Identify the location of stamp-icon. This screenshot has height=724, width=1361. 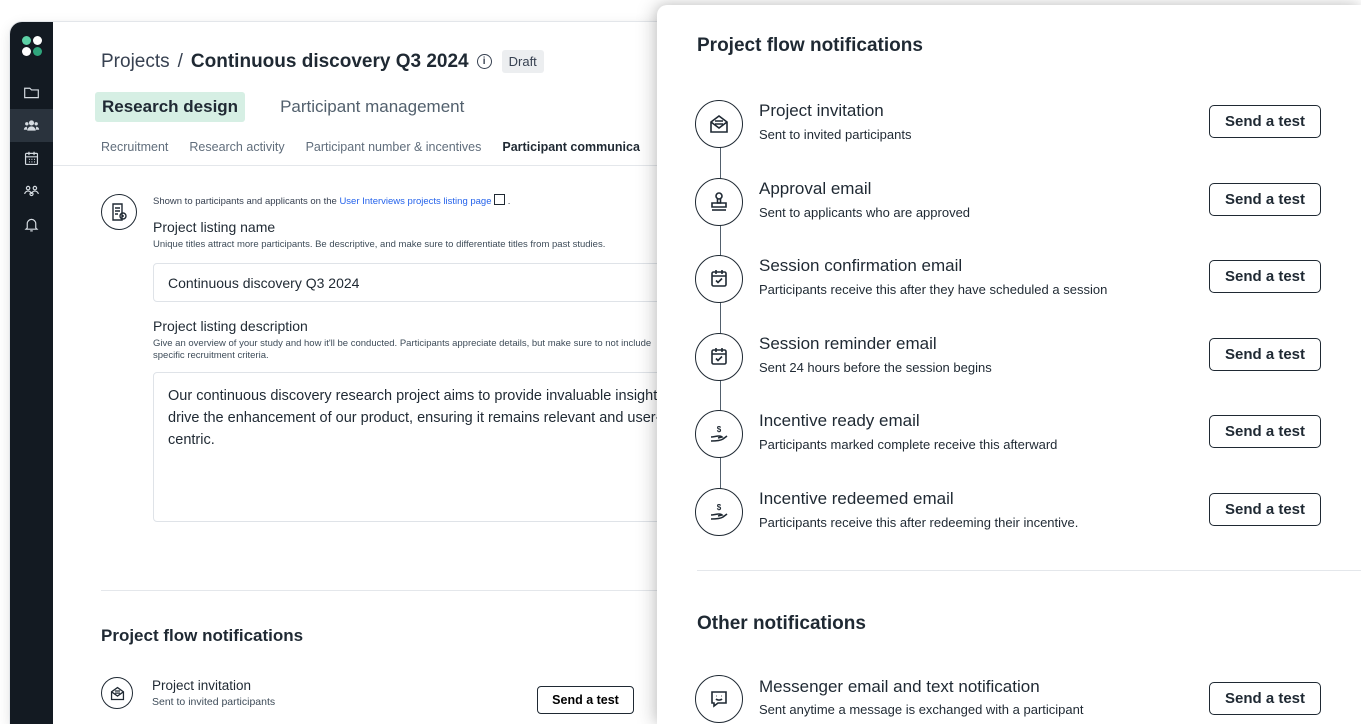
(719, 202).